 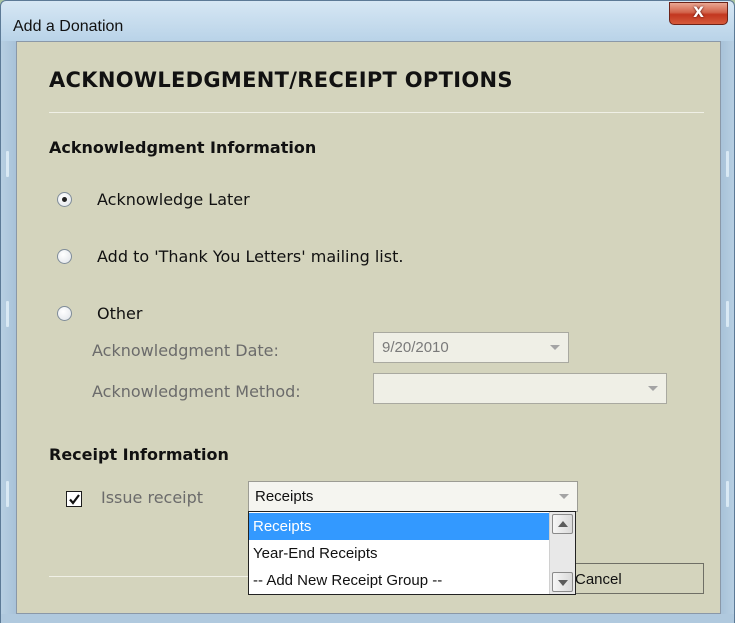 What do you see at coordinates (415, 347) in the screenshot?
I see `ack-date-value: 9/20/2010` at bounding box center [415, 347].